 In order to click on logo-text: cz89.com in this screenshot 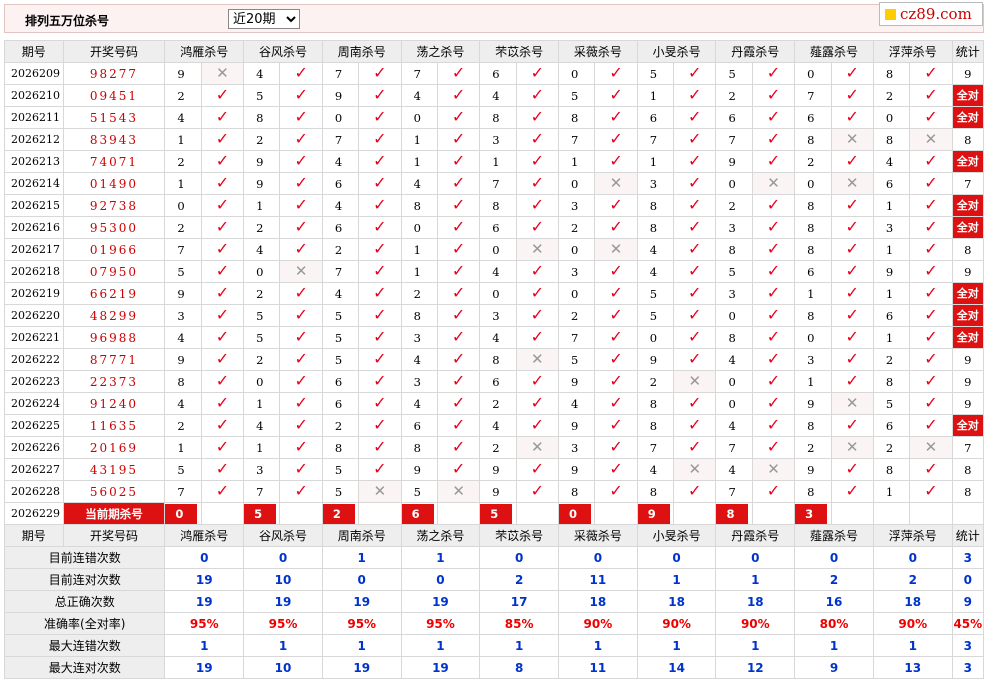, I will do `click(936, 14)`.